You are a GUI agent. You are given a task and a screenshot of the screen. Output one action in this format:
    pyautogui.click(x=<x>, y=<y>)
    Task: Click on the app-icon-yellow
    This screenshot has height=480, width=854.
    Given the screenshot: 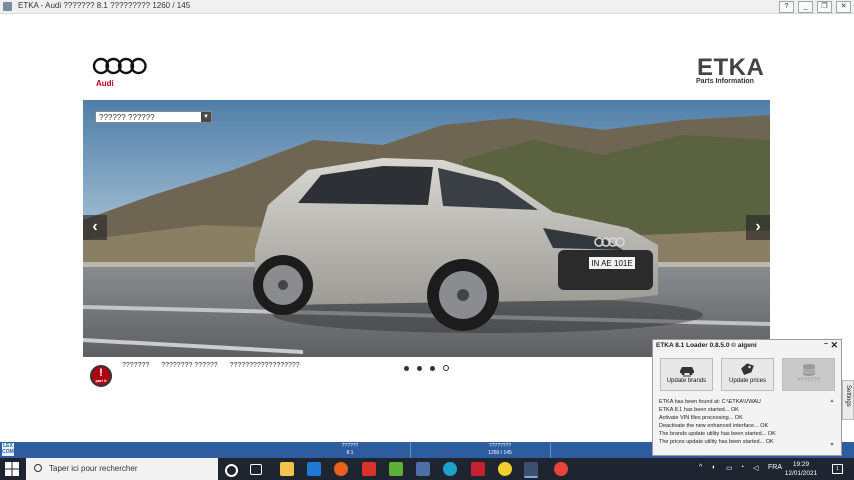 What is the action you would take?
    pyautogui.click(x=505, y=469)
    